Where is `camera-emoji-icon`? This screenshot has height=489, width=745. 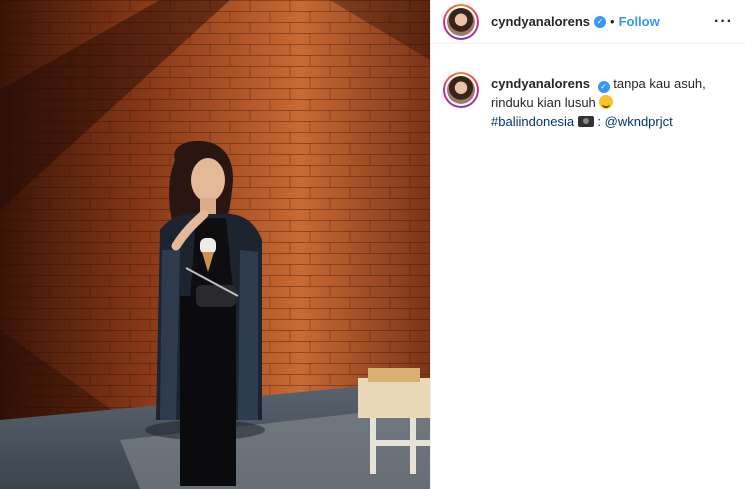
camera-emoji-icon is located at coordinates (585, 121).